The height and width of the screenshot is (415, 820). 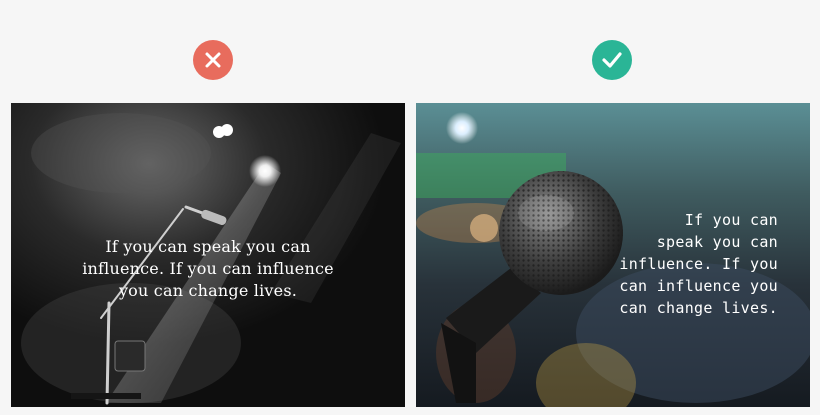 What do you see at coordinates (698, 286) in the screenshot?
I see `quote-line: can influence you` at bounding box center [698, 286].